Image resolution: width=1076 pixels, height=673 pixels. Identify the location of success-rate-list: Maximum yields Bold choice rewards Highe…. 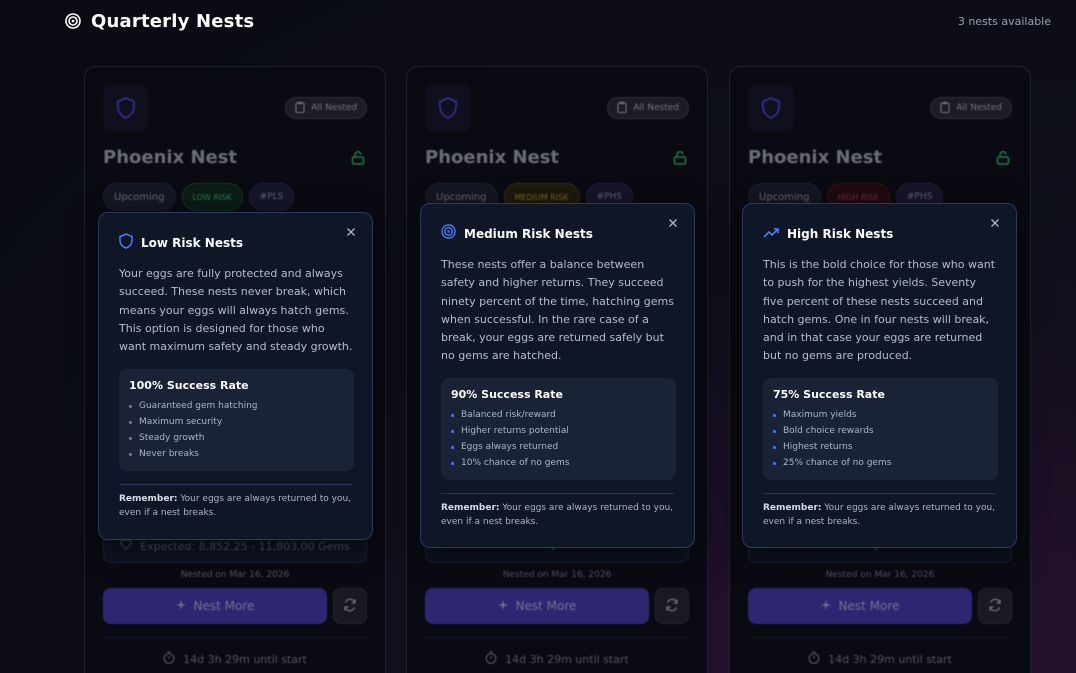
(880, 439).